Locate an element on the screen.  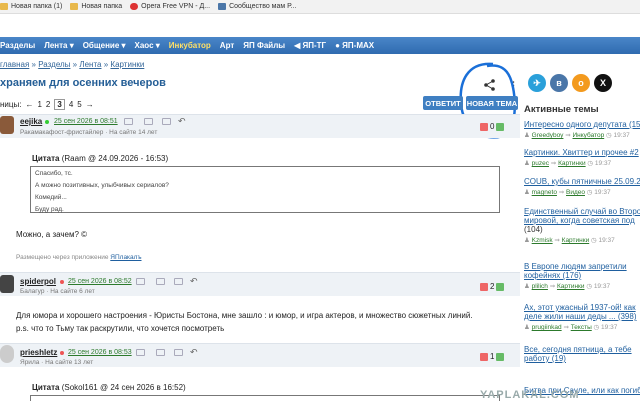
crumb-sections: Разделы is located at coordinates (54, 64).